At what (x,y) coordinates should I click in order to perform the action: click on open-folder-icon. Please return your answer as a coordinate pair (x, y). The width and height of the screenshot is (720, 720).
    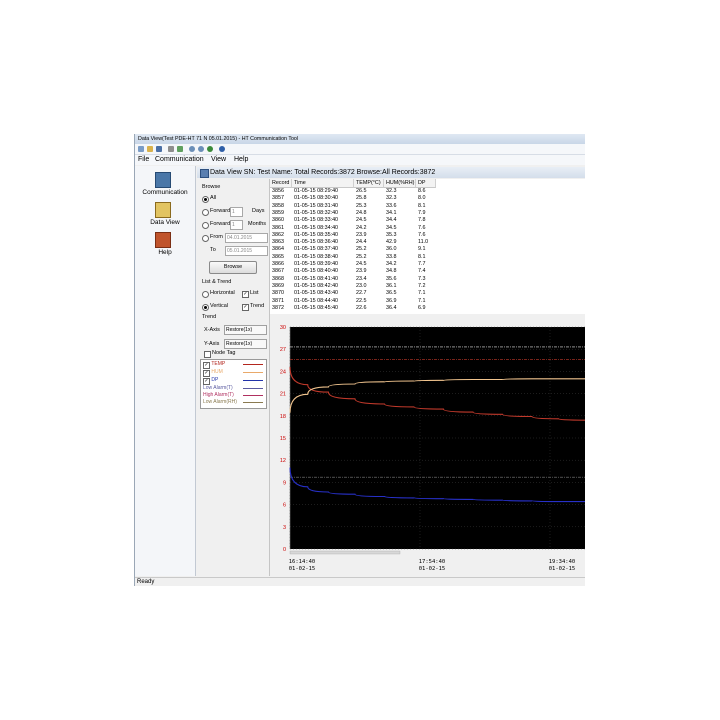
    Looking at the image, I should click on (150, 149).